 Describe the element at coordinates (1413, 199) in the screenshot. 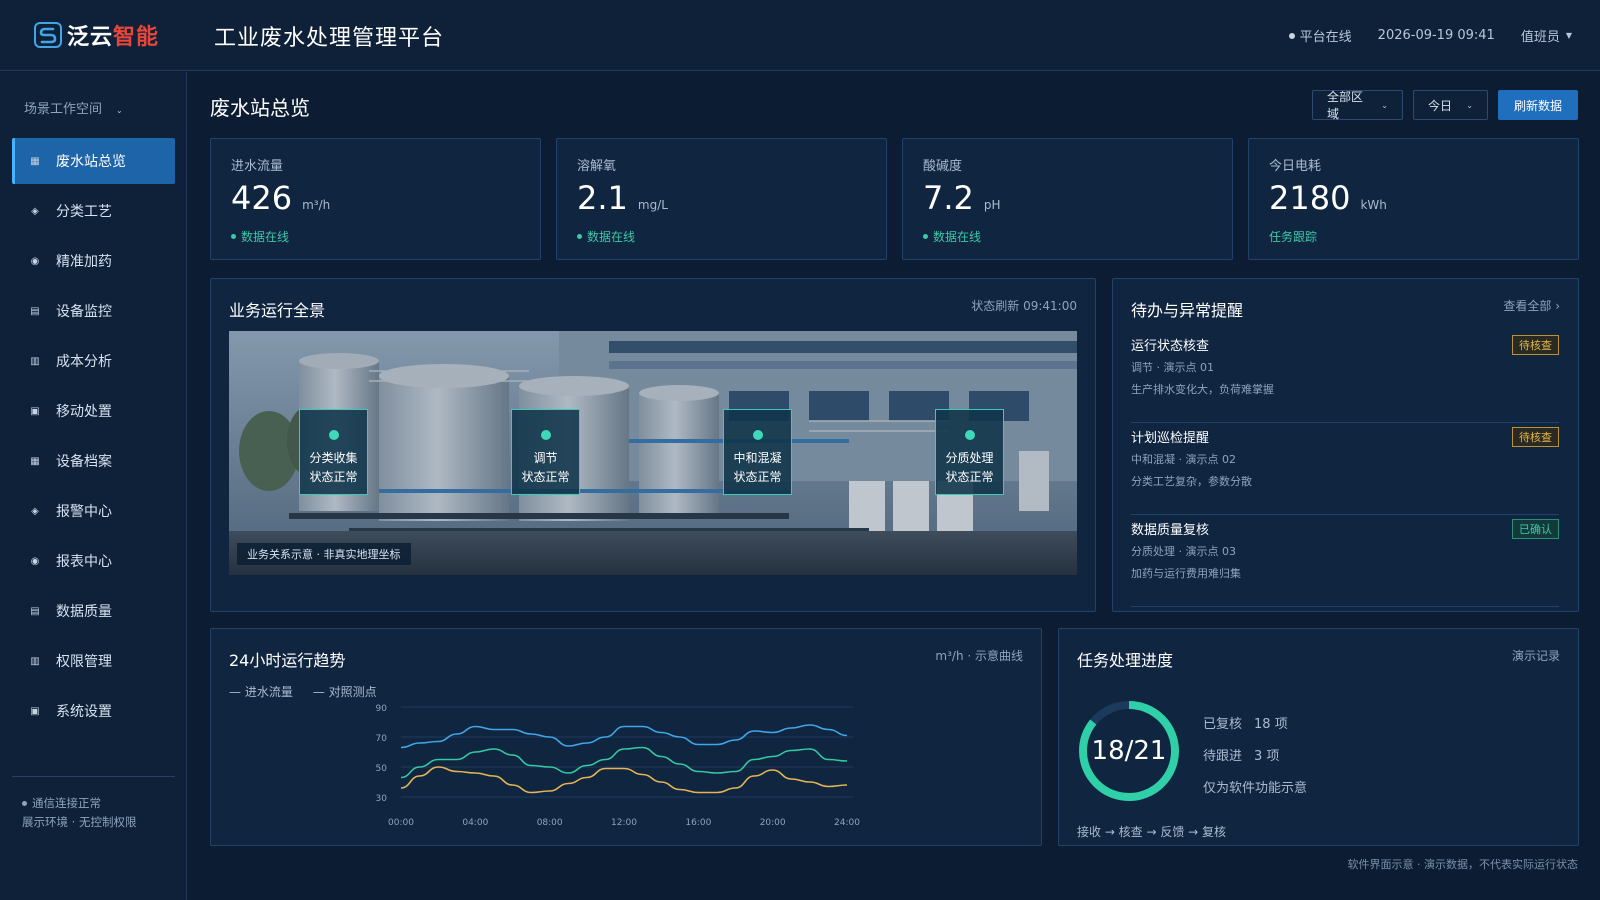

I see `stat-card-power: 今日电耗 2180 kWh 任务跟踪` at that location.